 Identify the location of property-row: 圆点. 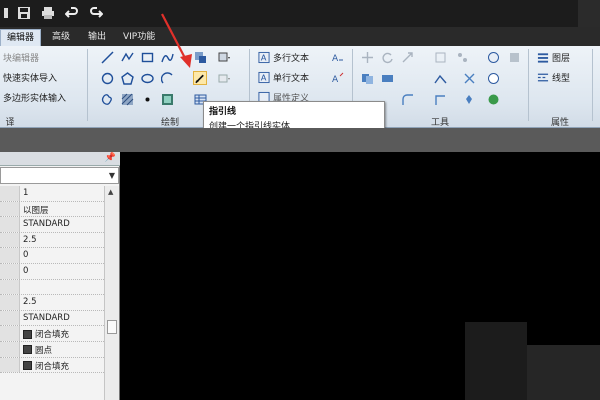
(52, 349).